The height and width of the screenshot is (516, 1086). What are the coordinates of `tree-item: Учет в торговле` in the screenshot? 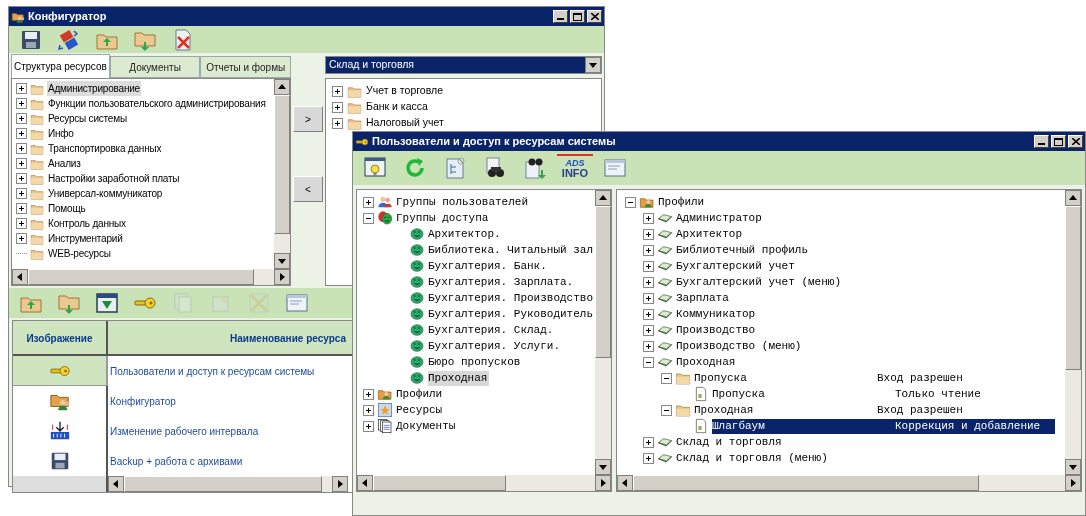 It's located at (404, 91).